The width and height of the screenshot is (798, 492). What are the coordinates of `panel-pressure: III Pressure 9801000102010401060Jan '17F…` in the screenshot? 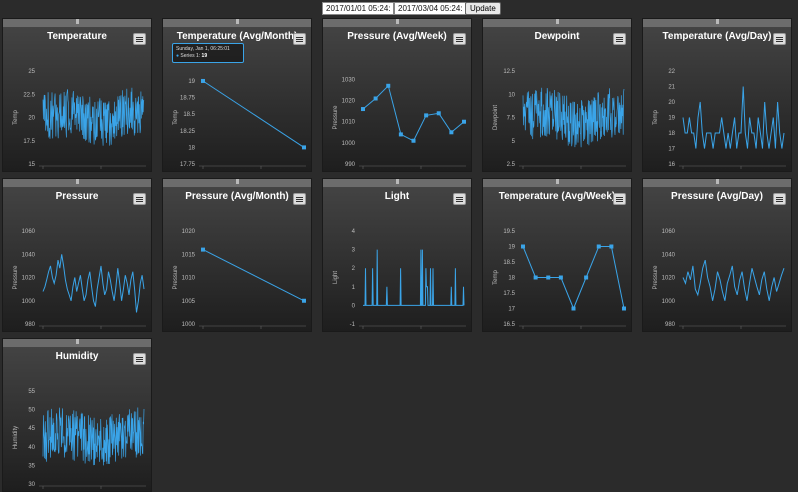 It's located at (77, 255).